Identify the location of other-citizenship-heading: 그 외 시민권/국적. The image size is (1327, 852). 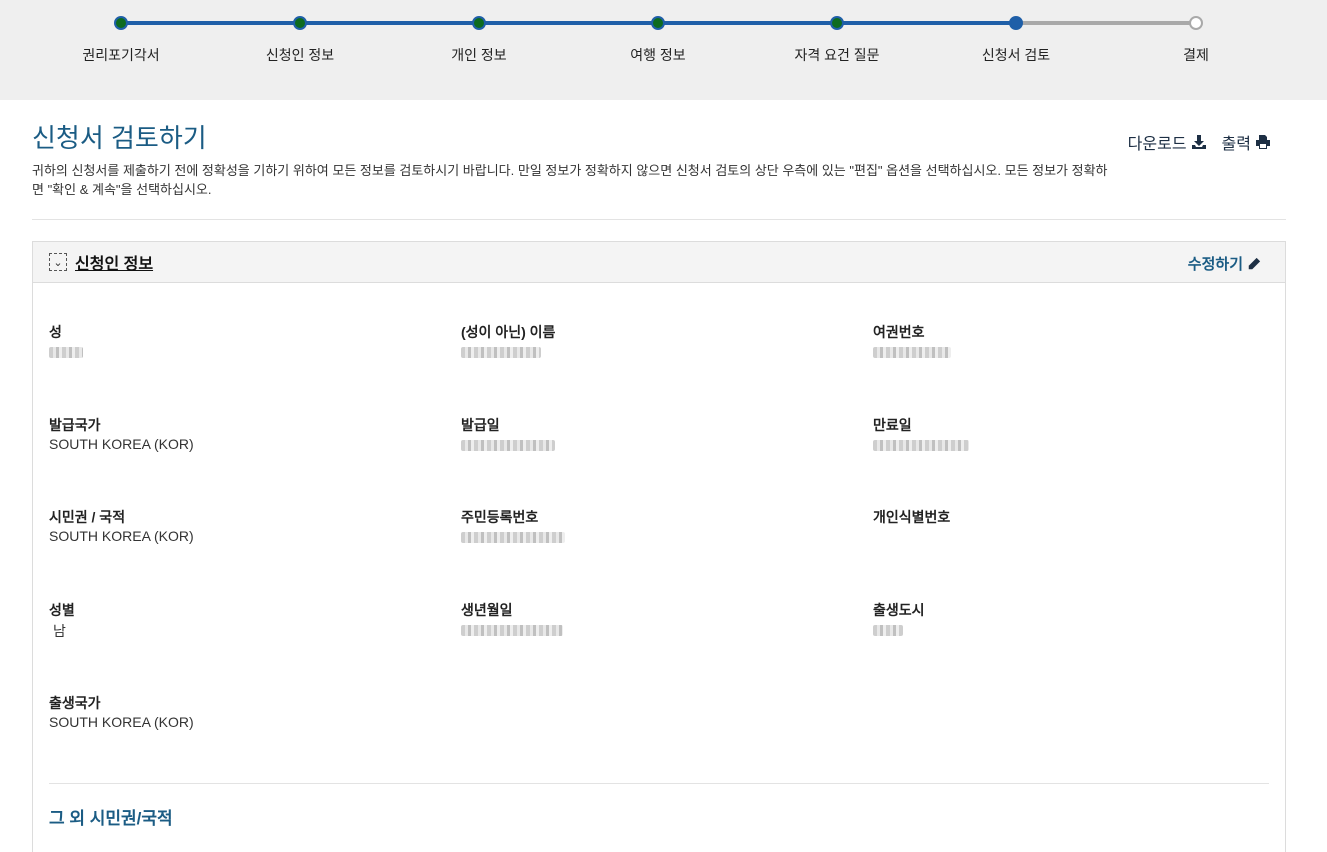
(111, 818).